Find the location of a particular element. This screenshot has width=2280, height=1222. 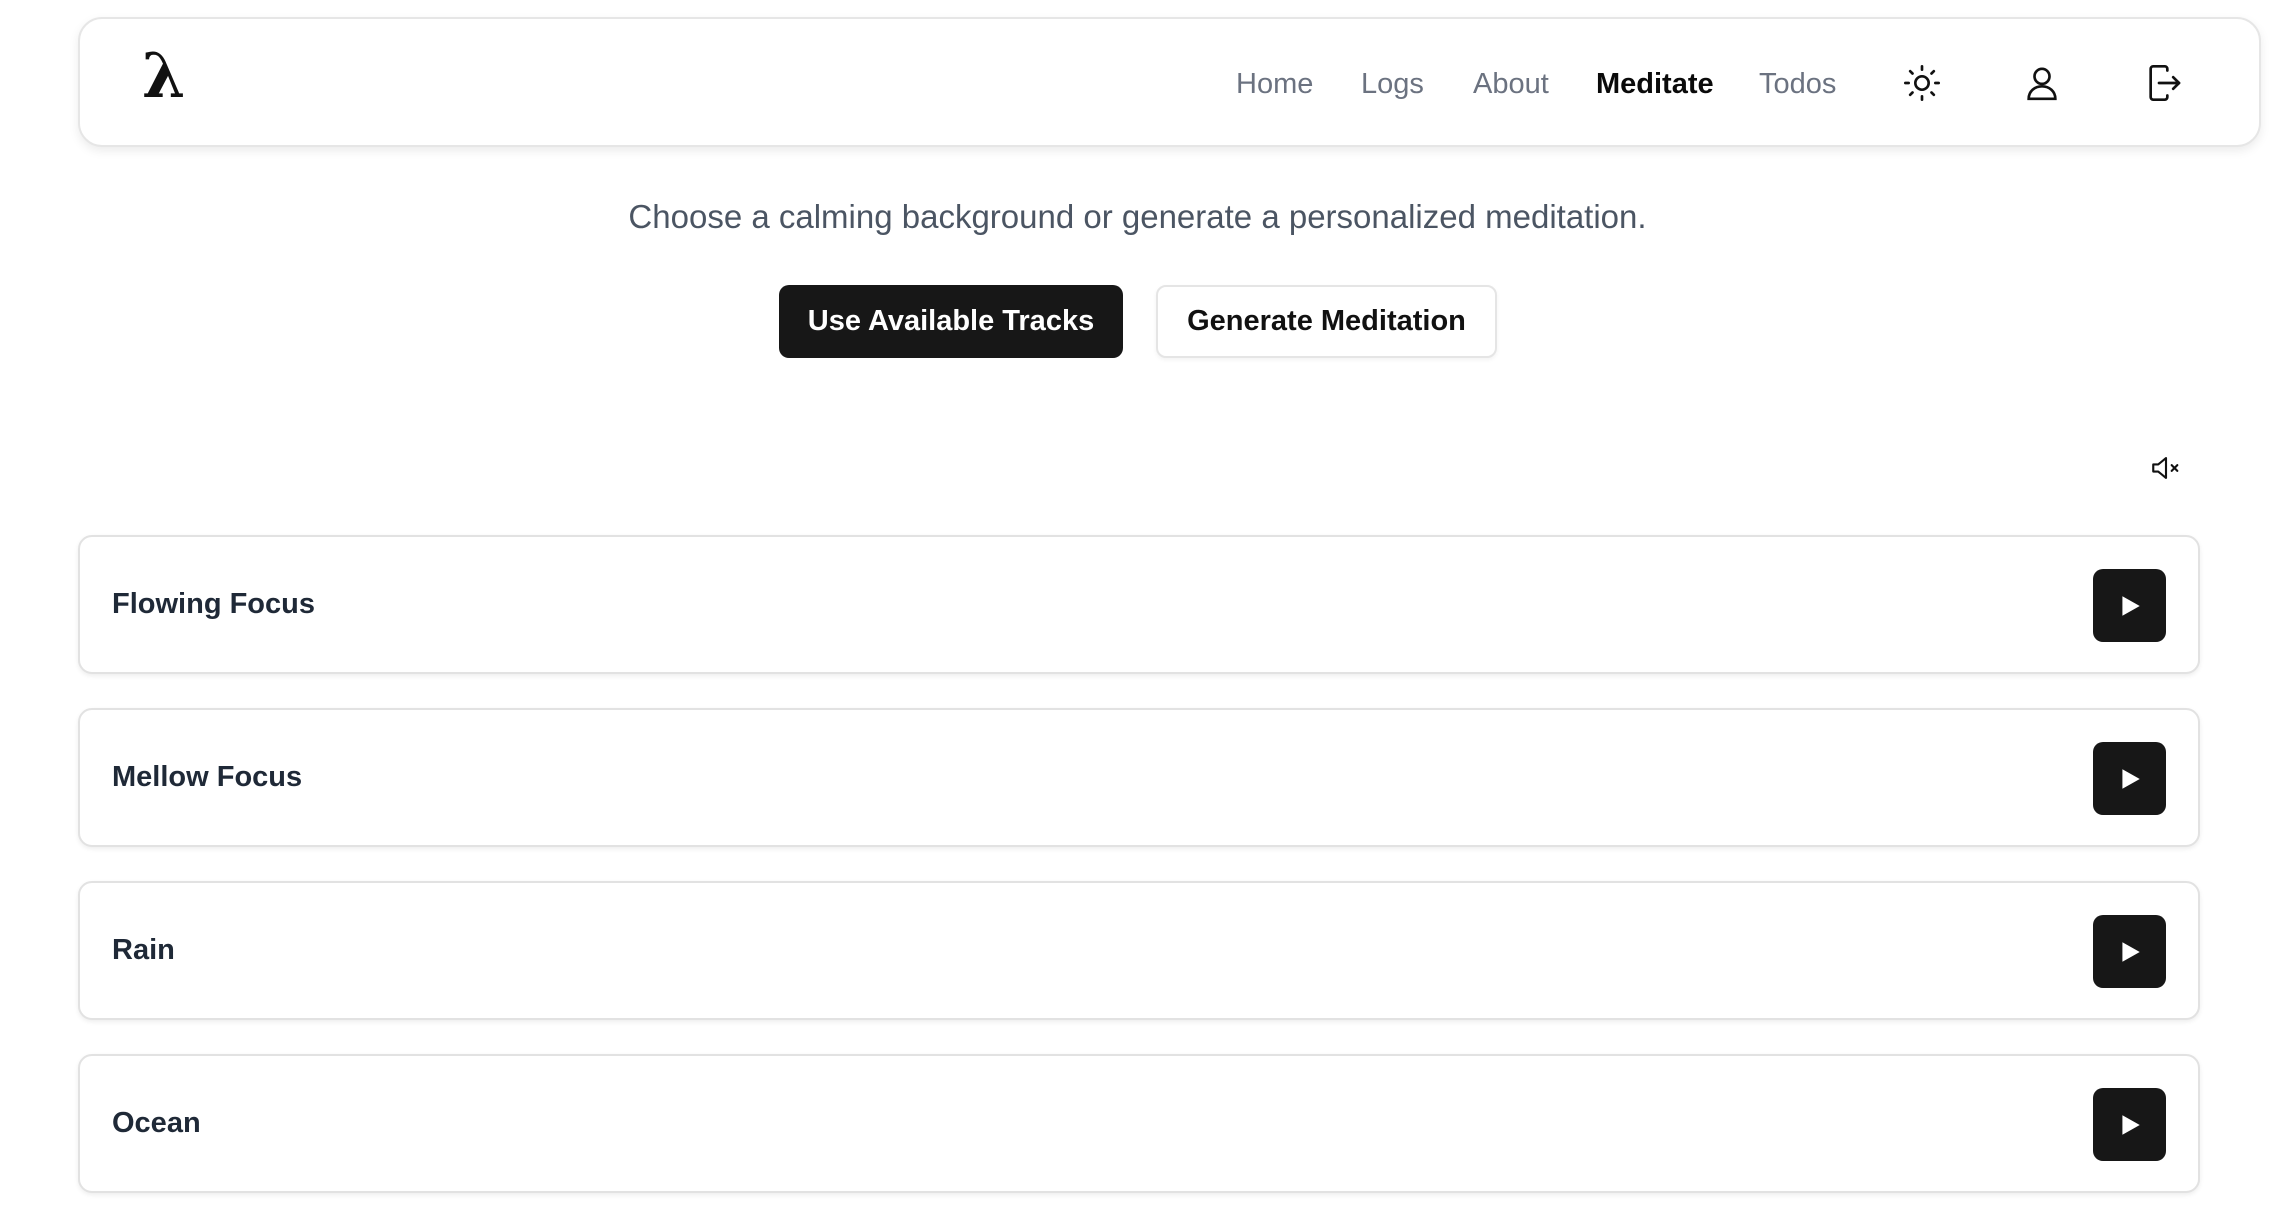

track-card: Mellow Focus is located at coordinates (1139, 777).